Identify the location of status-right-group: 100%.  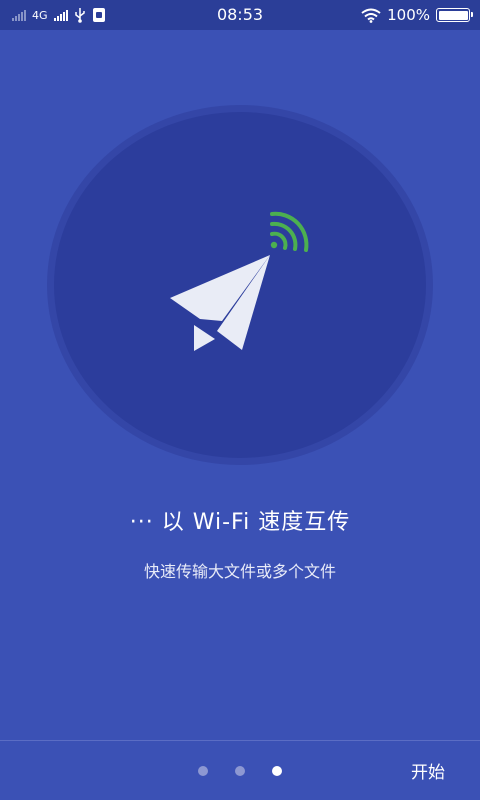
(417, 15).